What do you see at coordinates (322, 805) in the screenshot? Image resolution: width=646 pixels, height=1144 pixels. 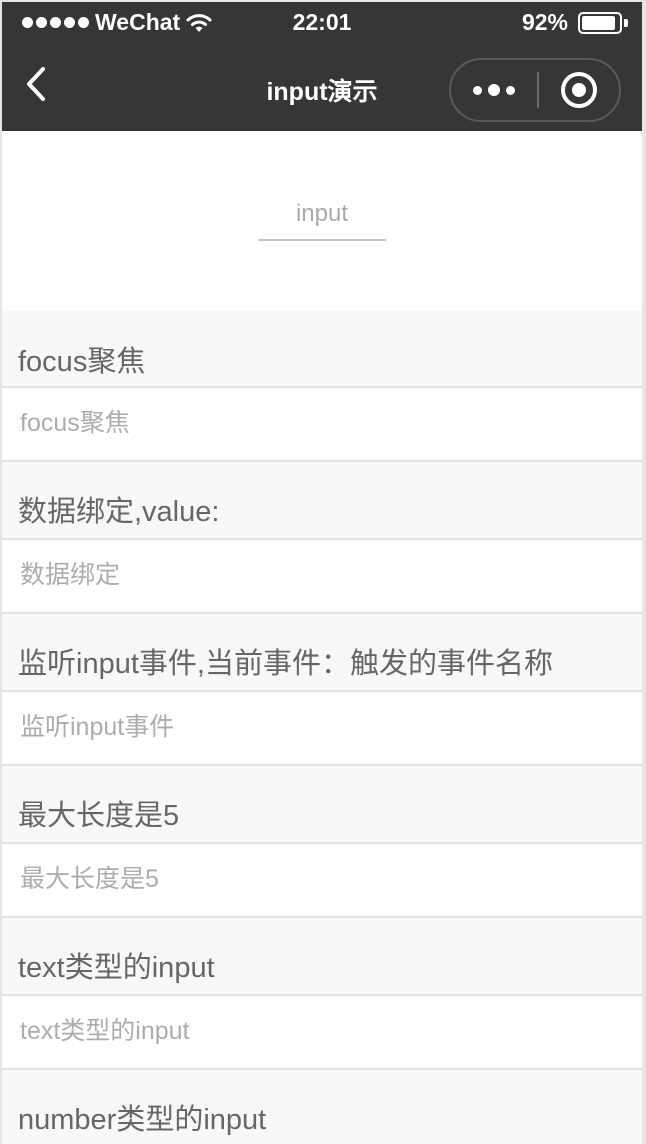 I see `section-title: 最大长度是5` at bounding box center [322, 805].